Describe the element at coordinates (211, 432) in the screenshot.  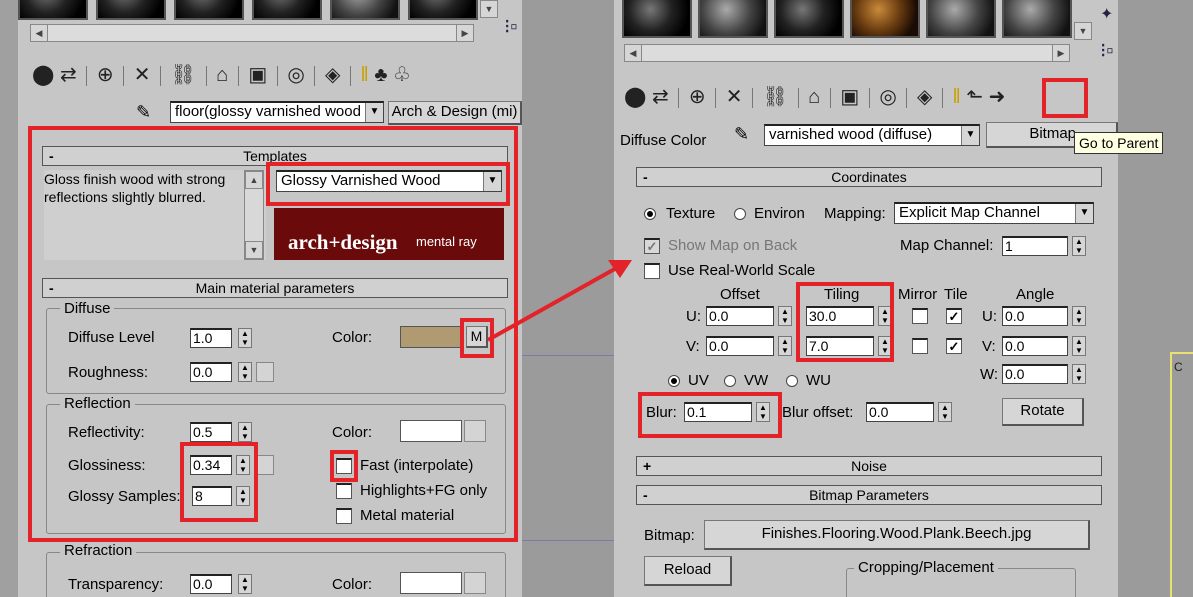
I see `reflectivity-field: 0.5` at that location.